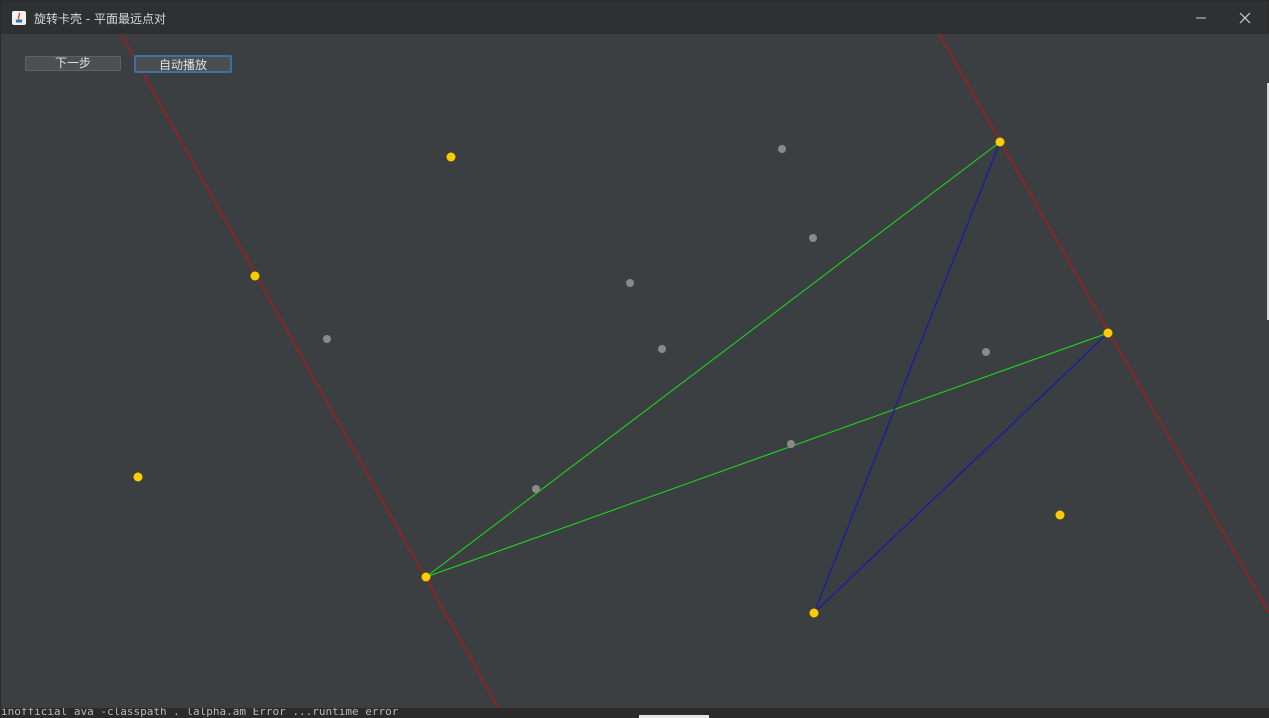  I want to click on minimize-icon, so click(1201, 17).